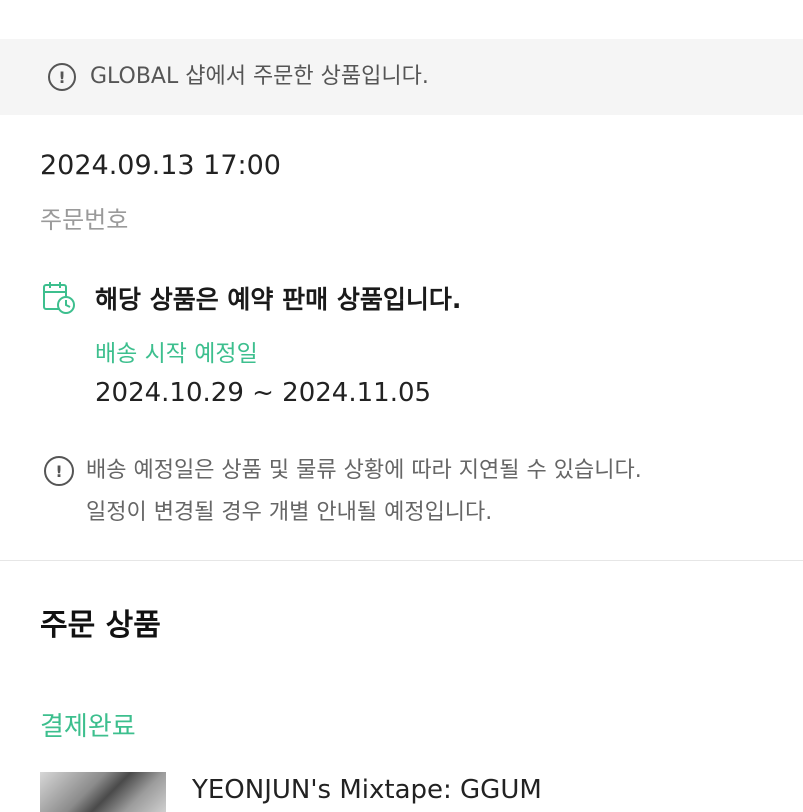 The image size is (803, 812). I want to click on calendar-clock-icon, so click(59, 298).